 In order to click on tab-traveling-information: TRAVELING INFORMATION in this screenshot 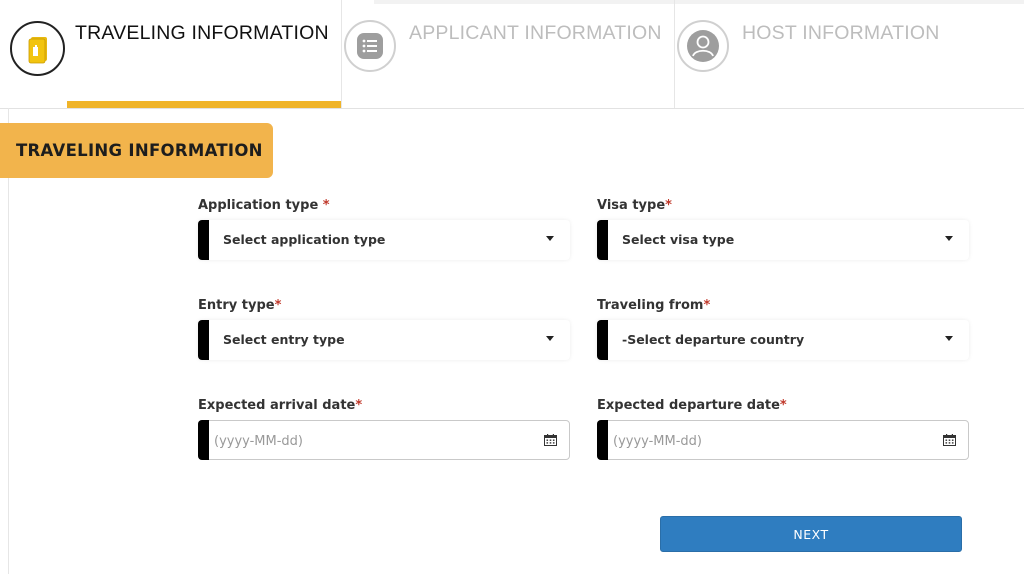, I will do `click(170, 54)`.